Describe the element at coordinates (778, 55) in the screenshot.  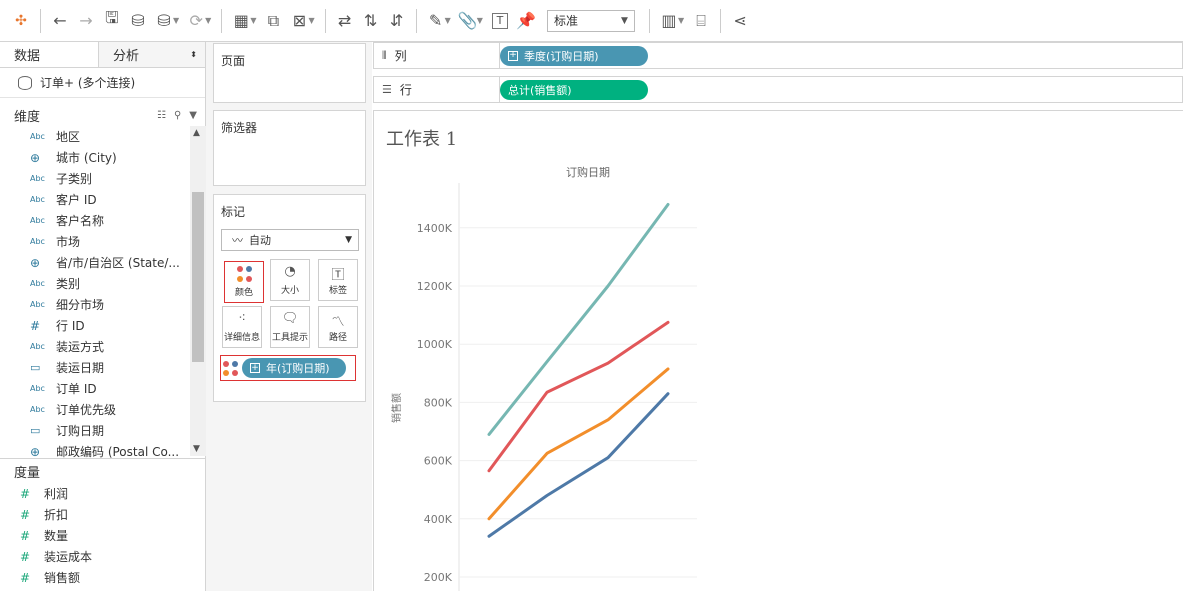
I see `columns-shelf: ⫴ 列 + 季度(订购日期)` at that location.